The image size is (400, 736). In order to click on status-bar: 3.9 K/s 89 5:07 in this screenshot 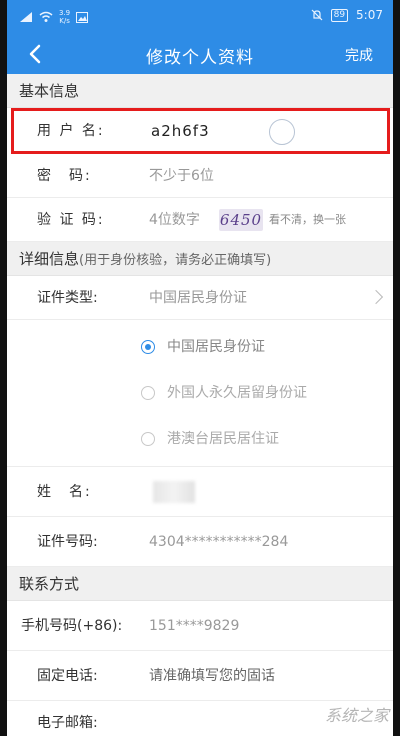, I will do `click(200, 17)`.